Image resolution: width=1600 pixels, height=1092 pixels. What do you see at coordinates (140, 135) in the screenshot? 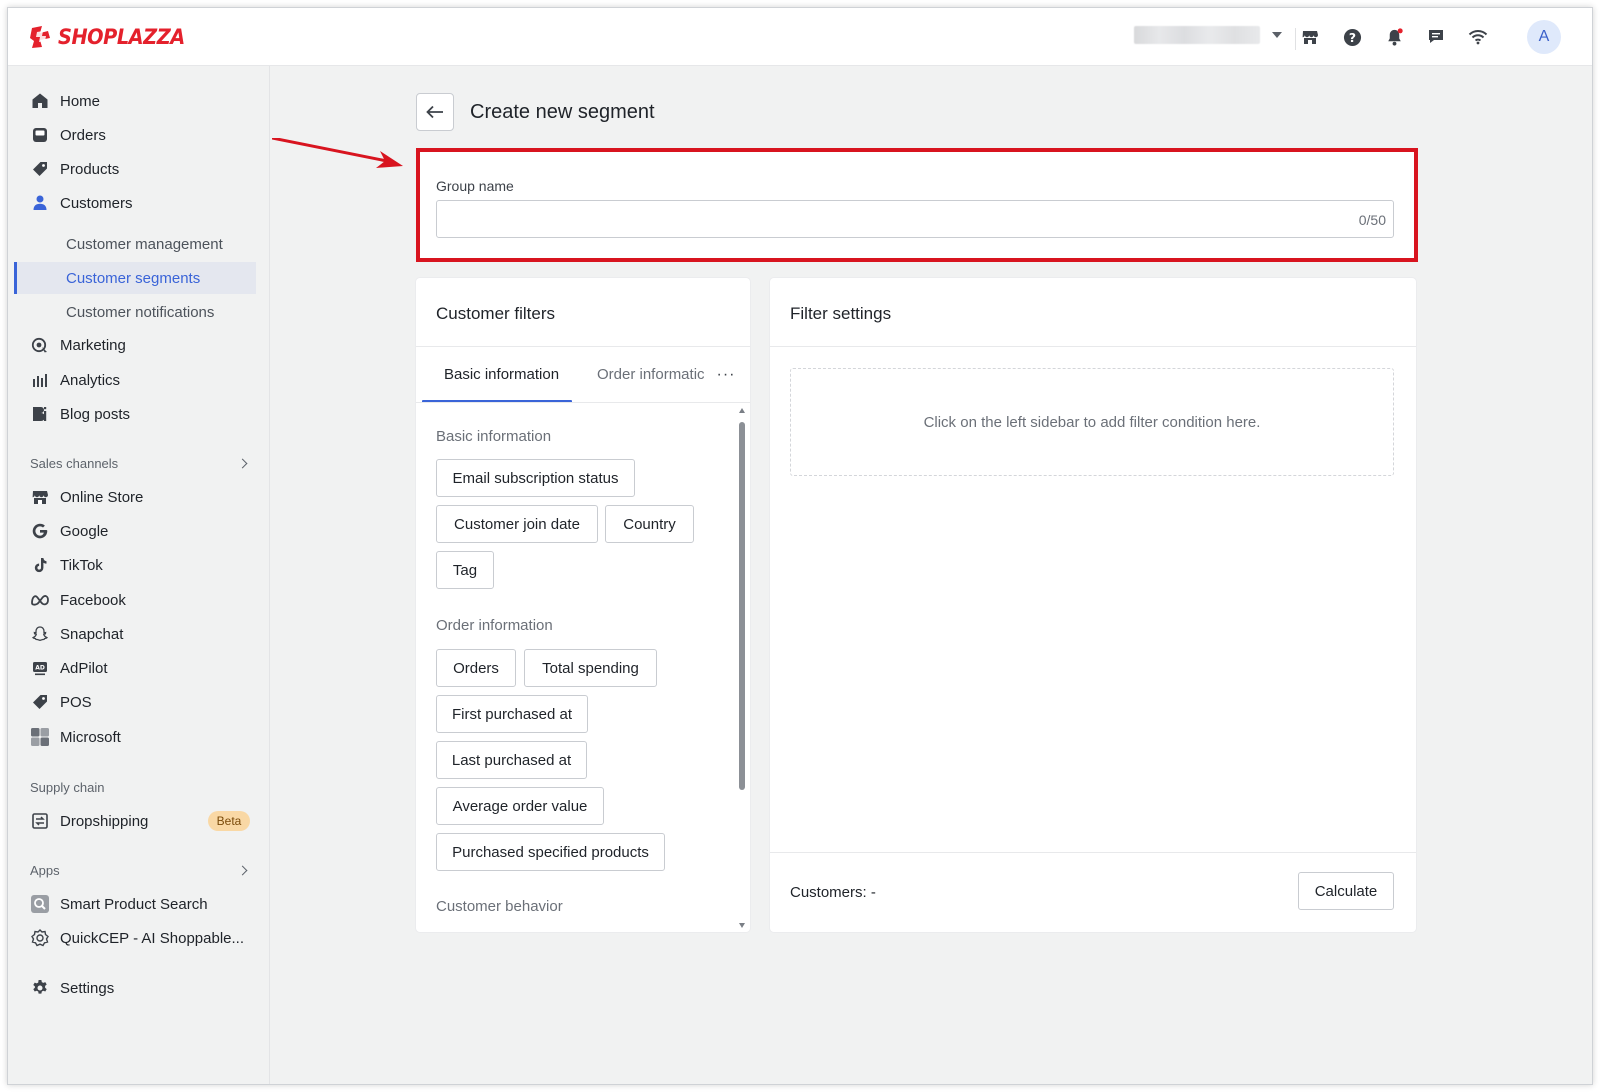
I see `sidebar-item-orders: Orders` at bounding box center [140, 135].